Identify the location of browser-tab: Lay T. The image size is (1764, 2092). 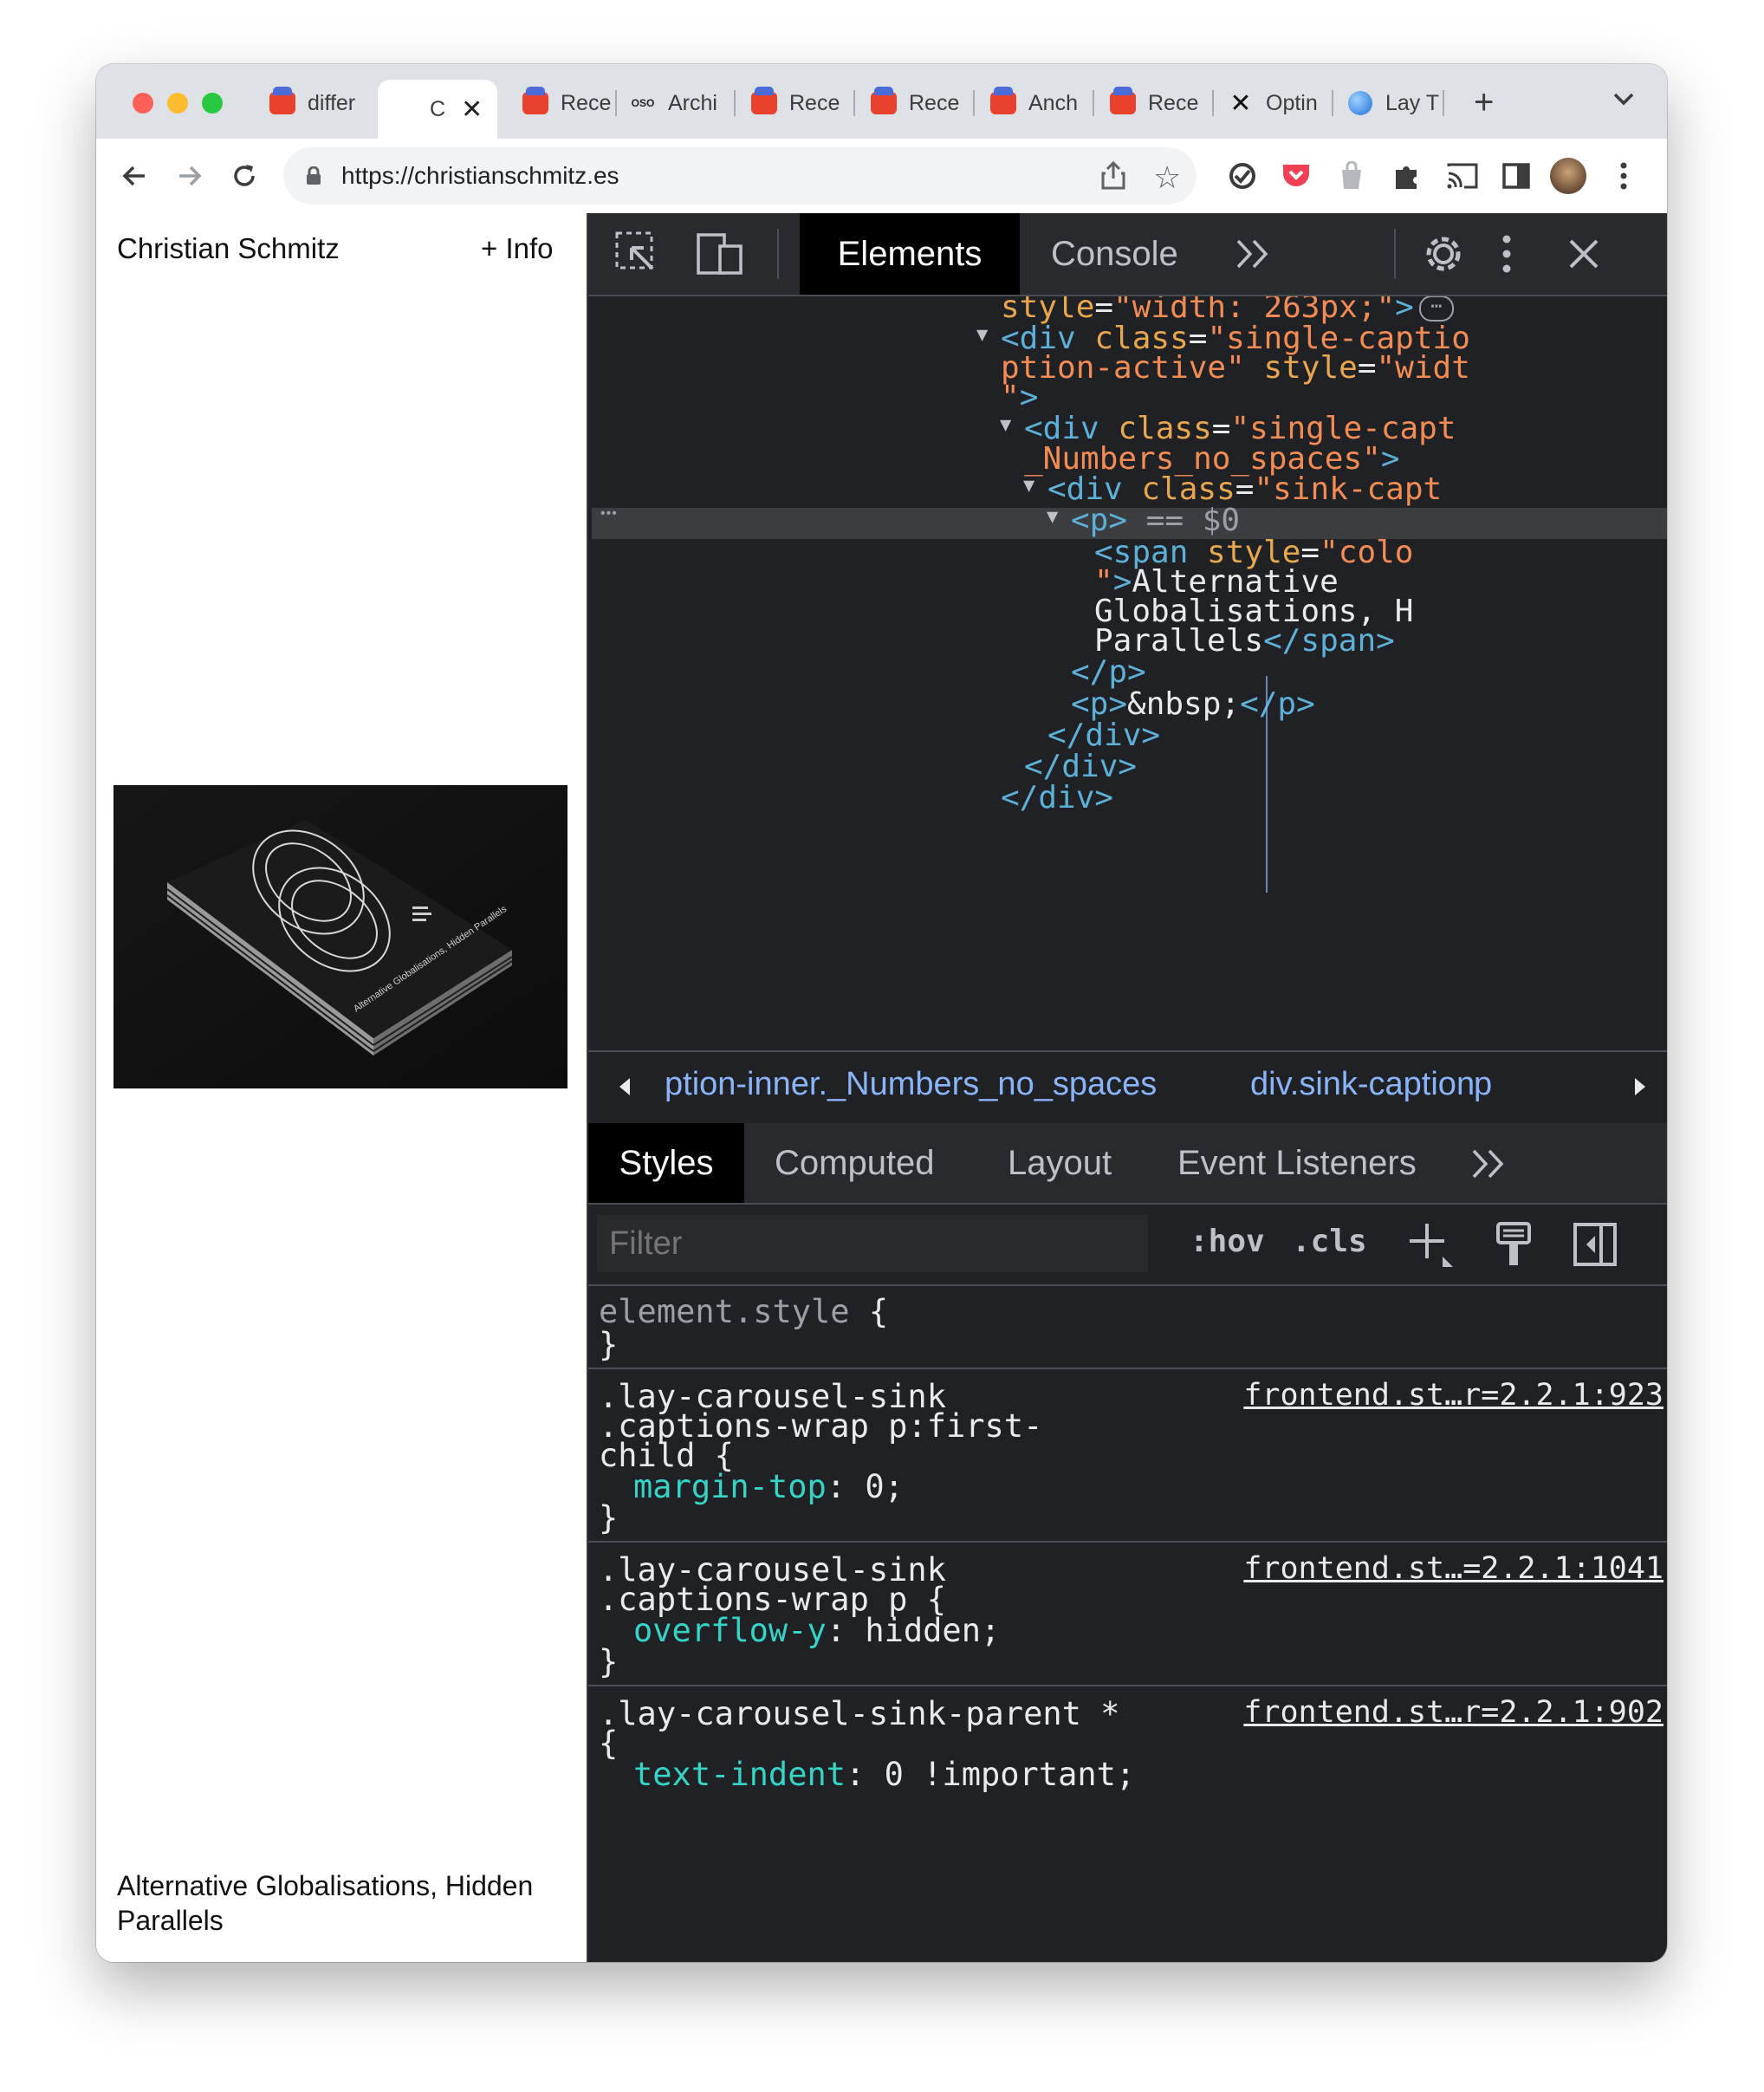
(1390, 103).